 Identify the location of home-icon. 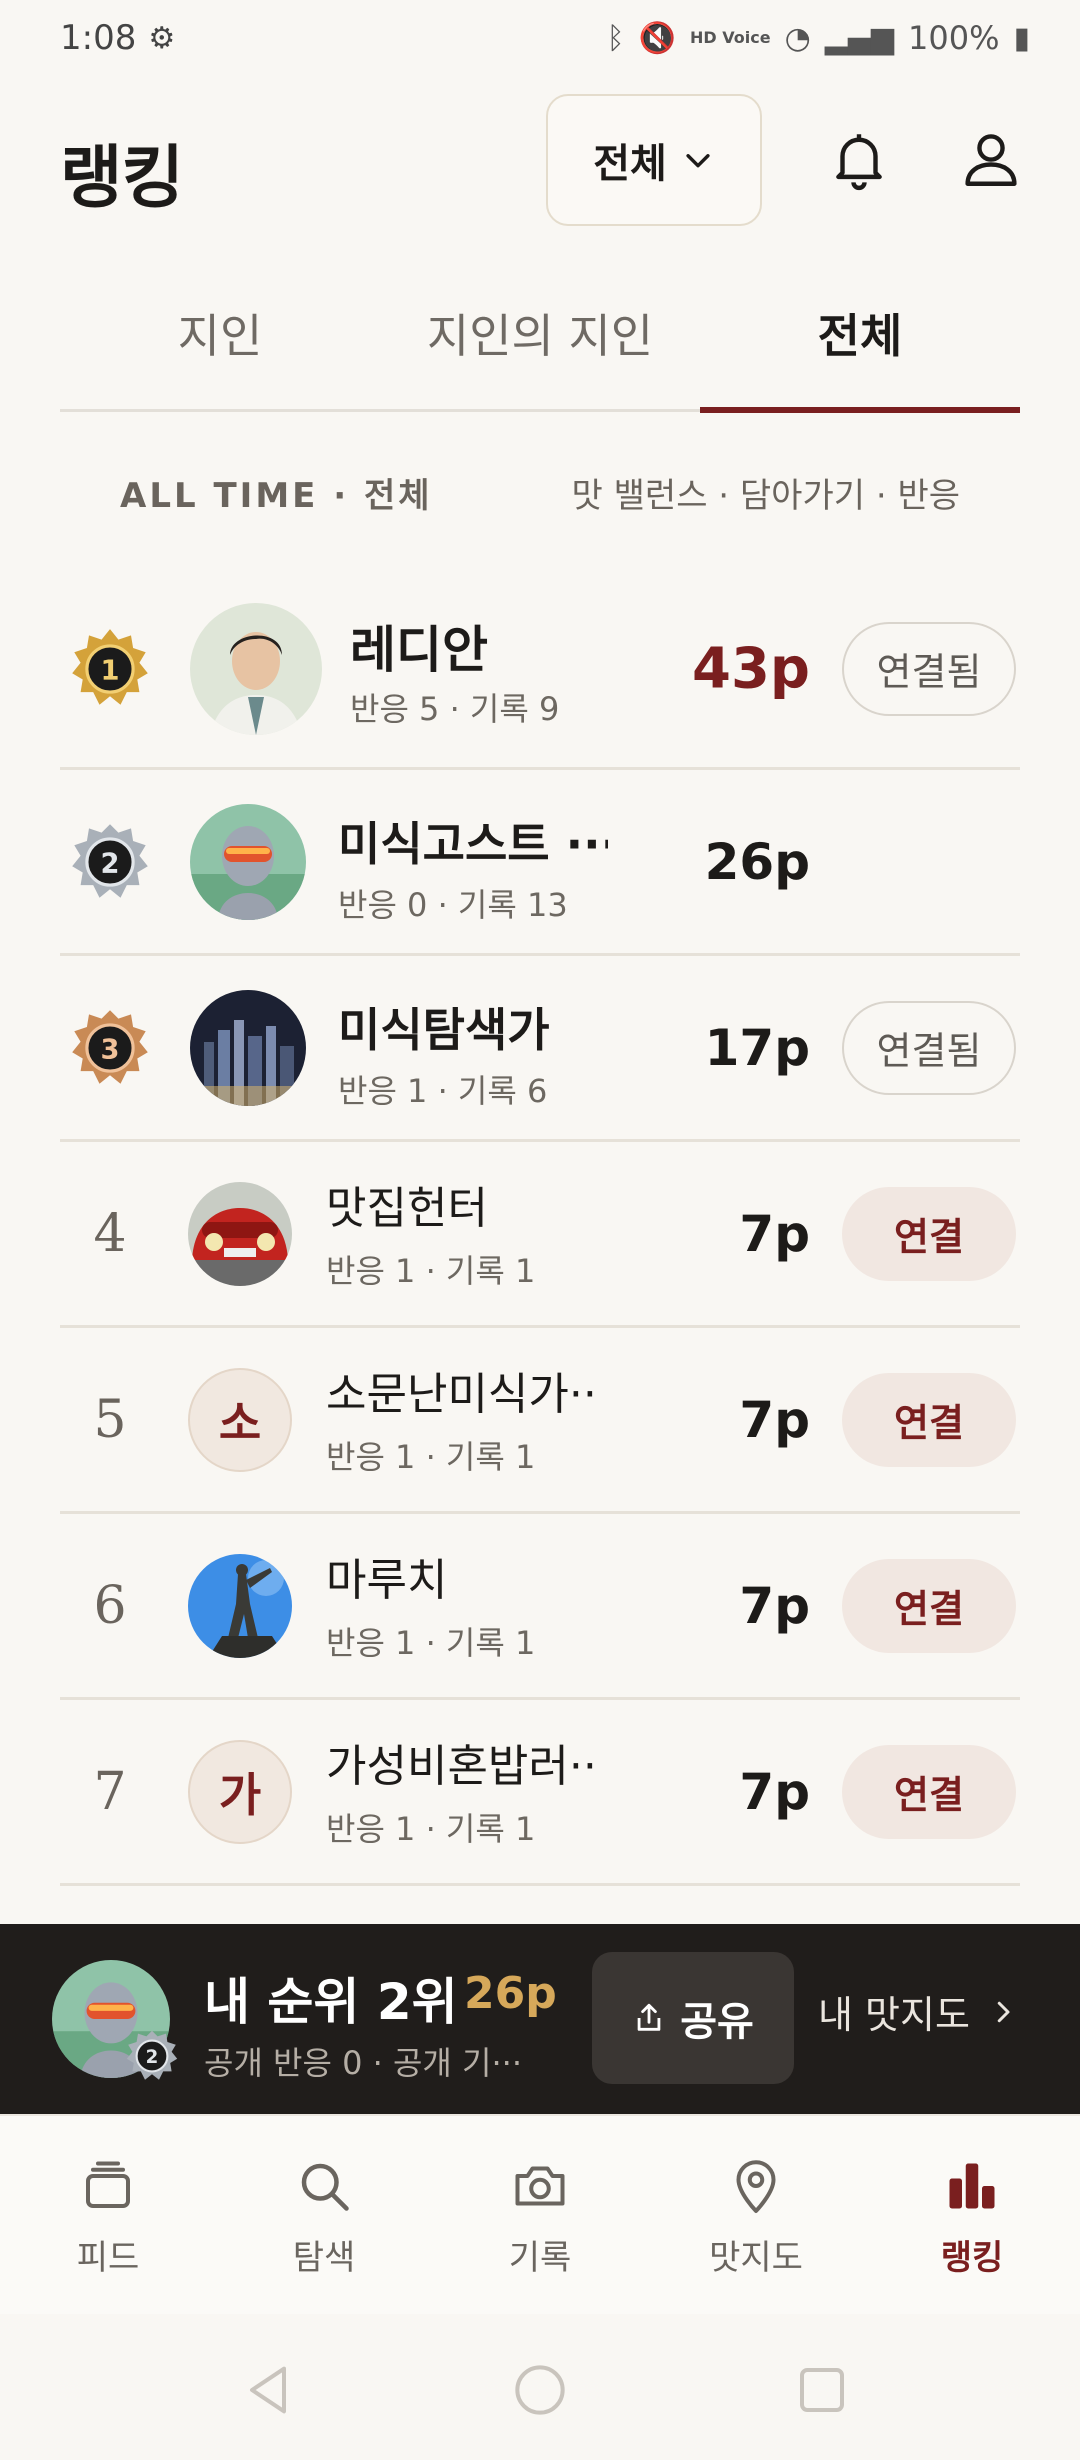
(540, 2390).